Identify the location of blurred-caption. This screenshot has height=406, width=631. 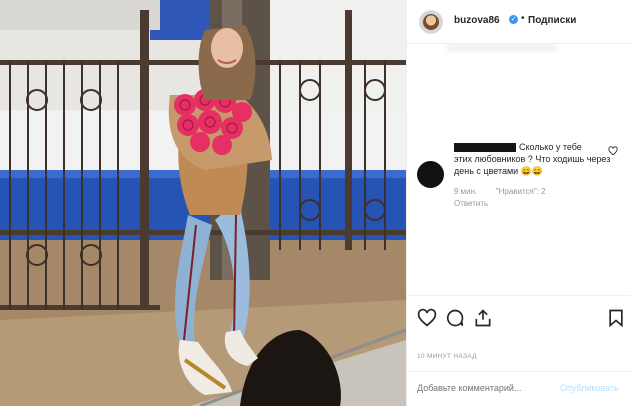
(502, 48).